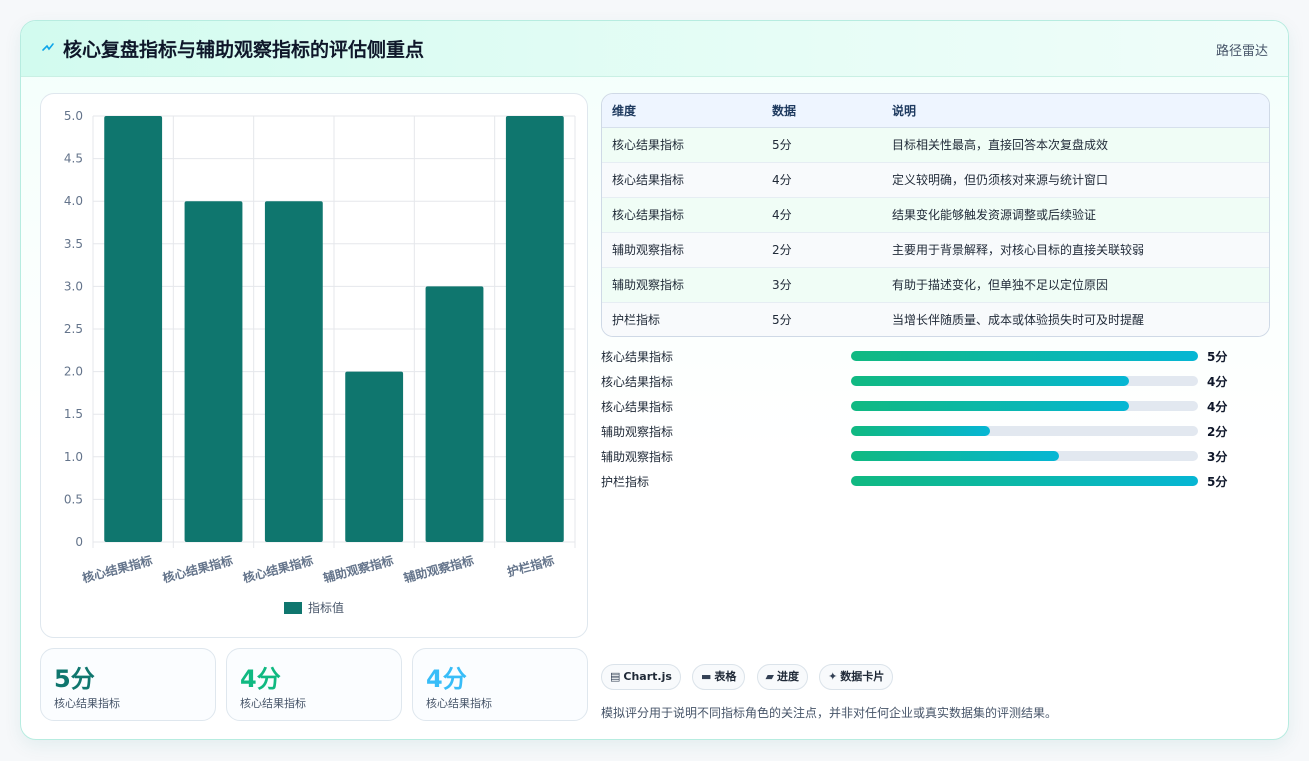  What do you see at coordinates (1018, 250) in the screenshot?
I see `table-cell-description: 主要用于背景解释，对核心目标的直接关联较弱` at bounding box center [1018, 250].